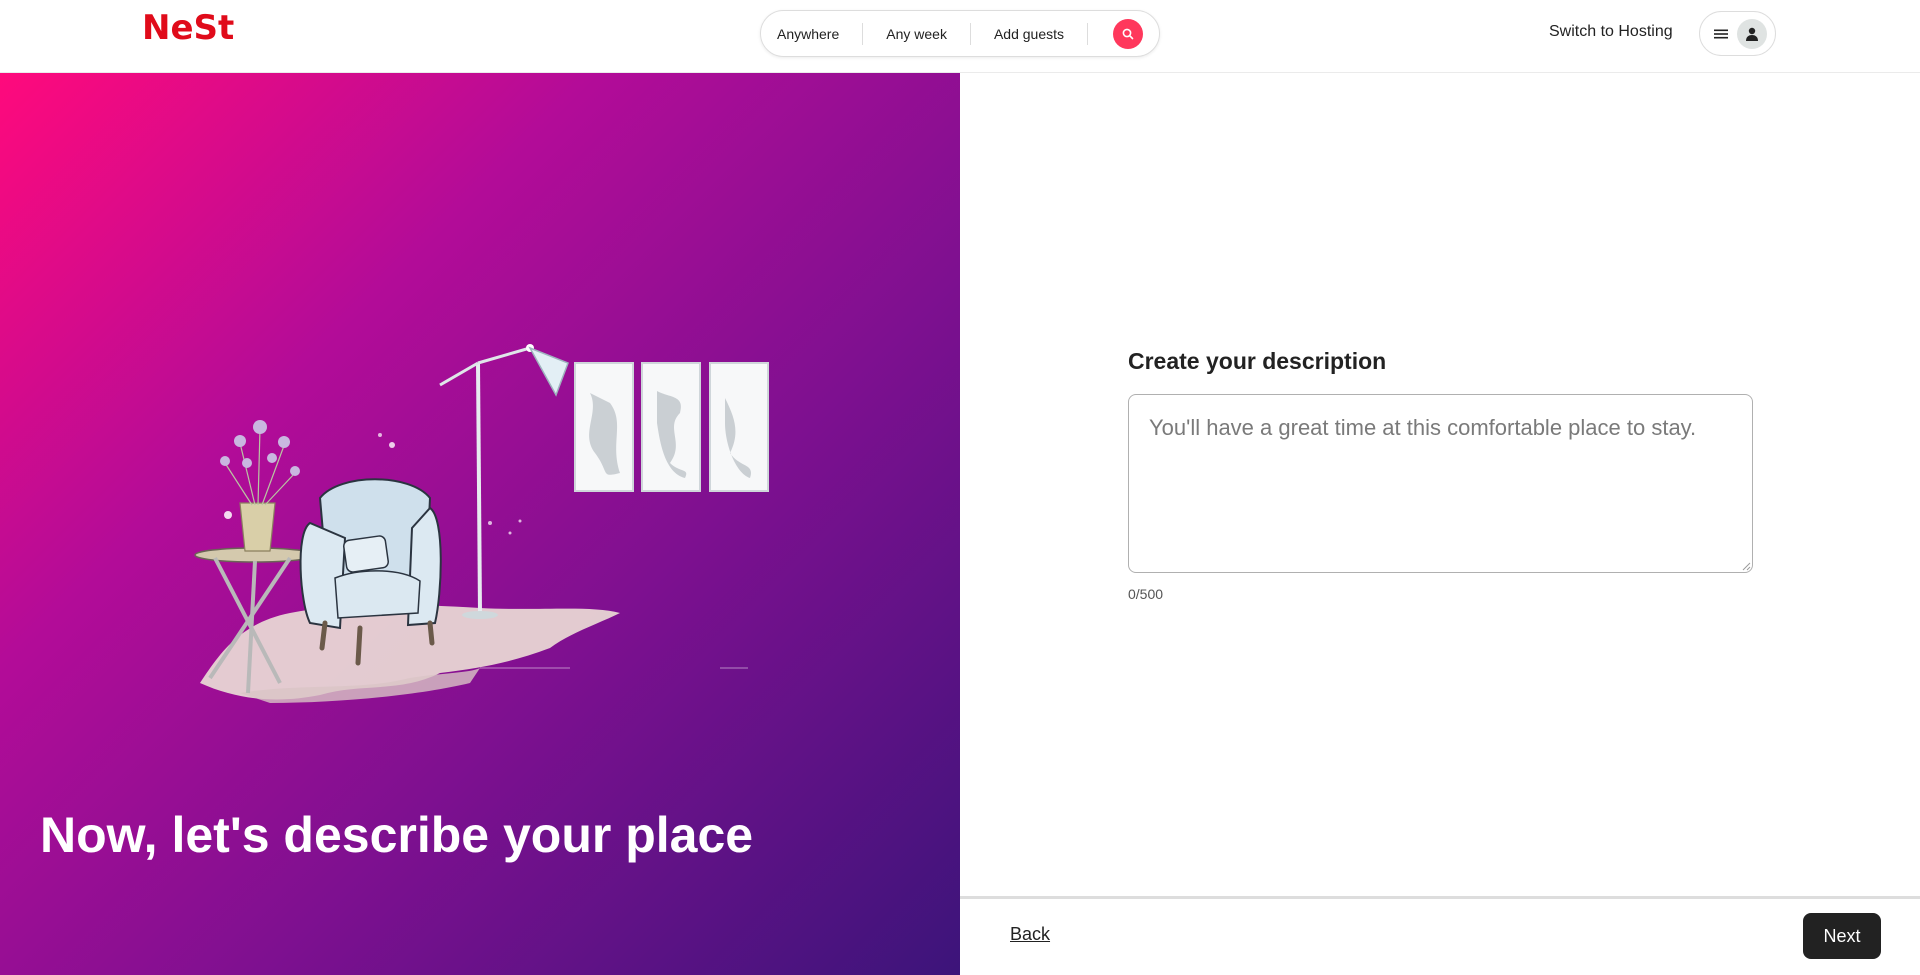 Image resolution: width=1920 pixels, height=975 pixels. Describe the element at coordinates (397, 835) in the screenshot. I see `page-headline: Now, let's describe your place` at that location.